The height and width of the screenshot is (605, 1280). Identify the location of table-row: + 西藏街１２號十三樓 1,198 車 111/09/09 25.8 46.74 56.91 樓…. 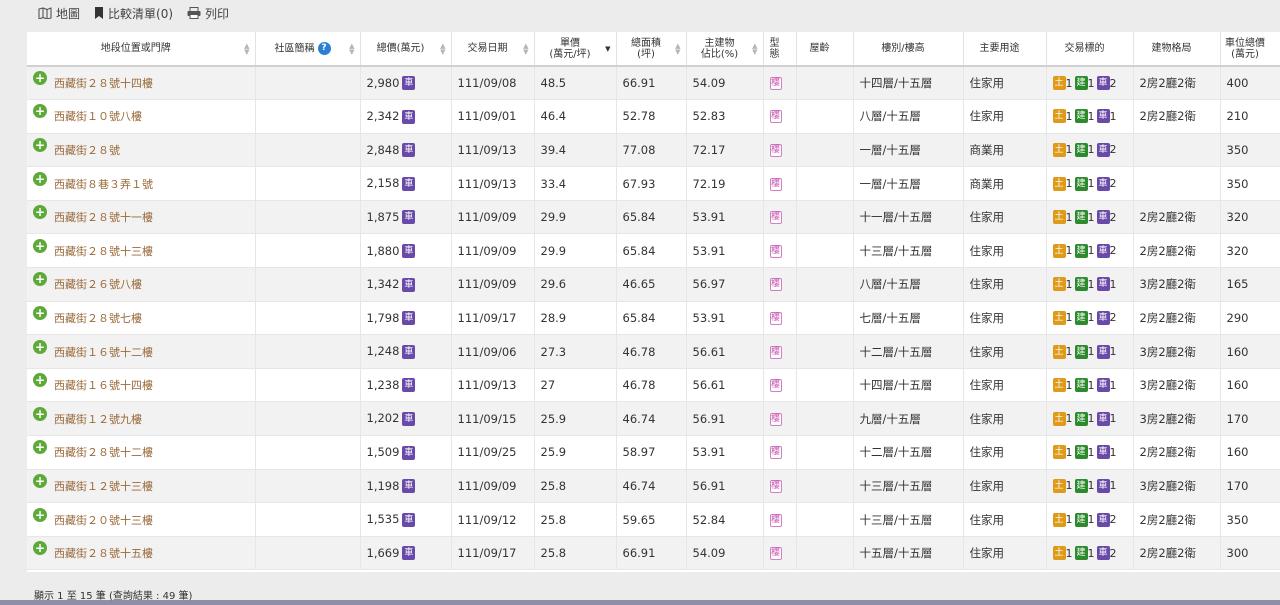
(653, 486).